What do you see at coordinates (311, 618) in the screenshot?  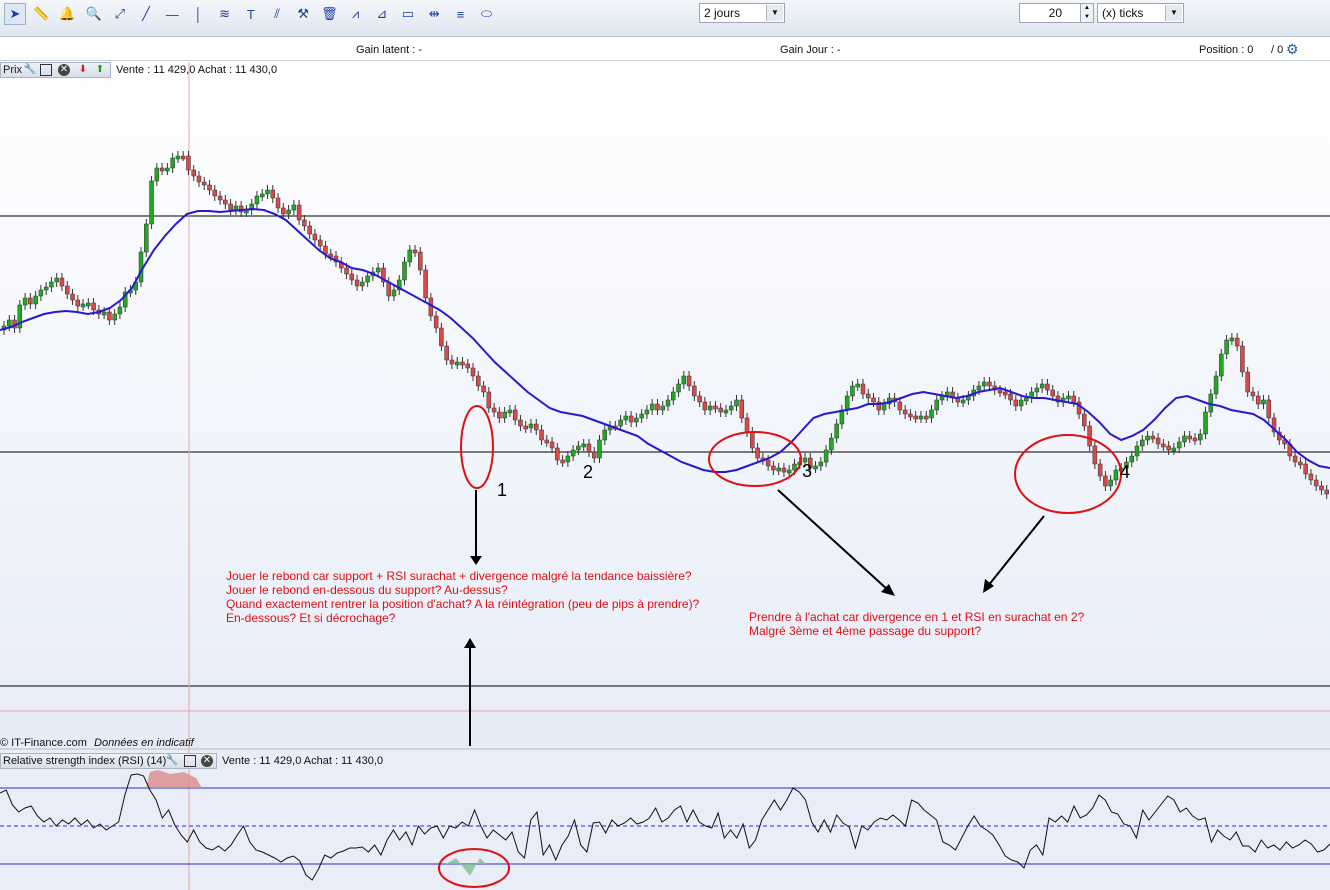 I see `left-note-line-4: En-dessous? Et si décrochage?` at bounding box center [311, 618].